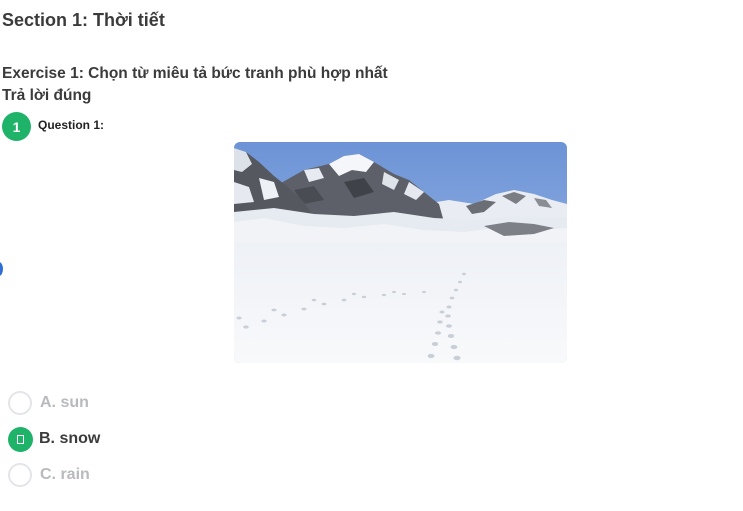 The width and height of the screenshot is (743, 511). Describe the element at coordinates (1, 269) in the screenshot. I see `side-indicator-dot` at that location.